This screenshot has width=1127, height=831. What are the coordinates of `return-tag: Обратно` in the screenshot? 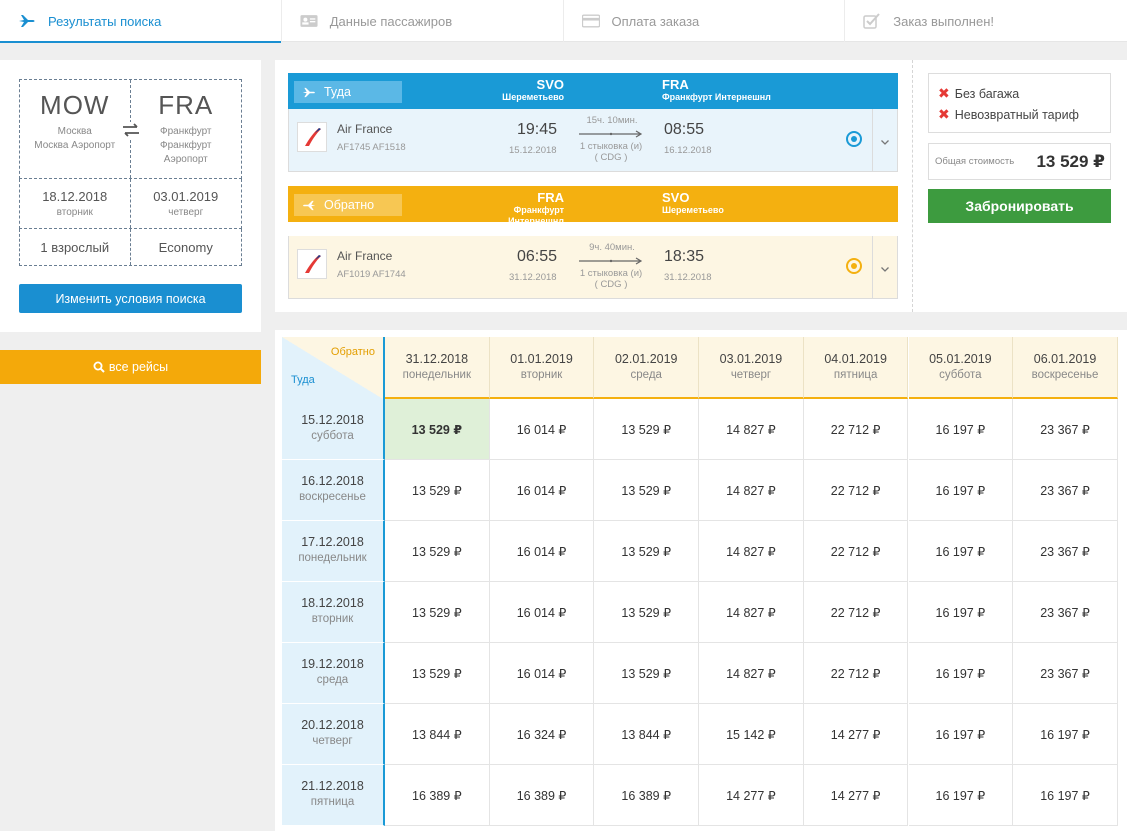 It's located at (348, 205).